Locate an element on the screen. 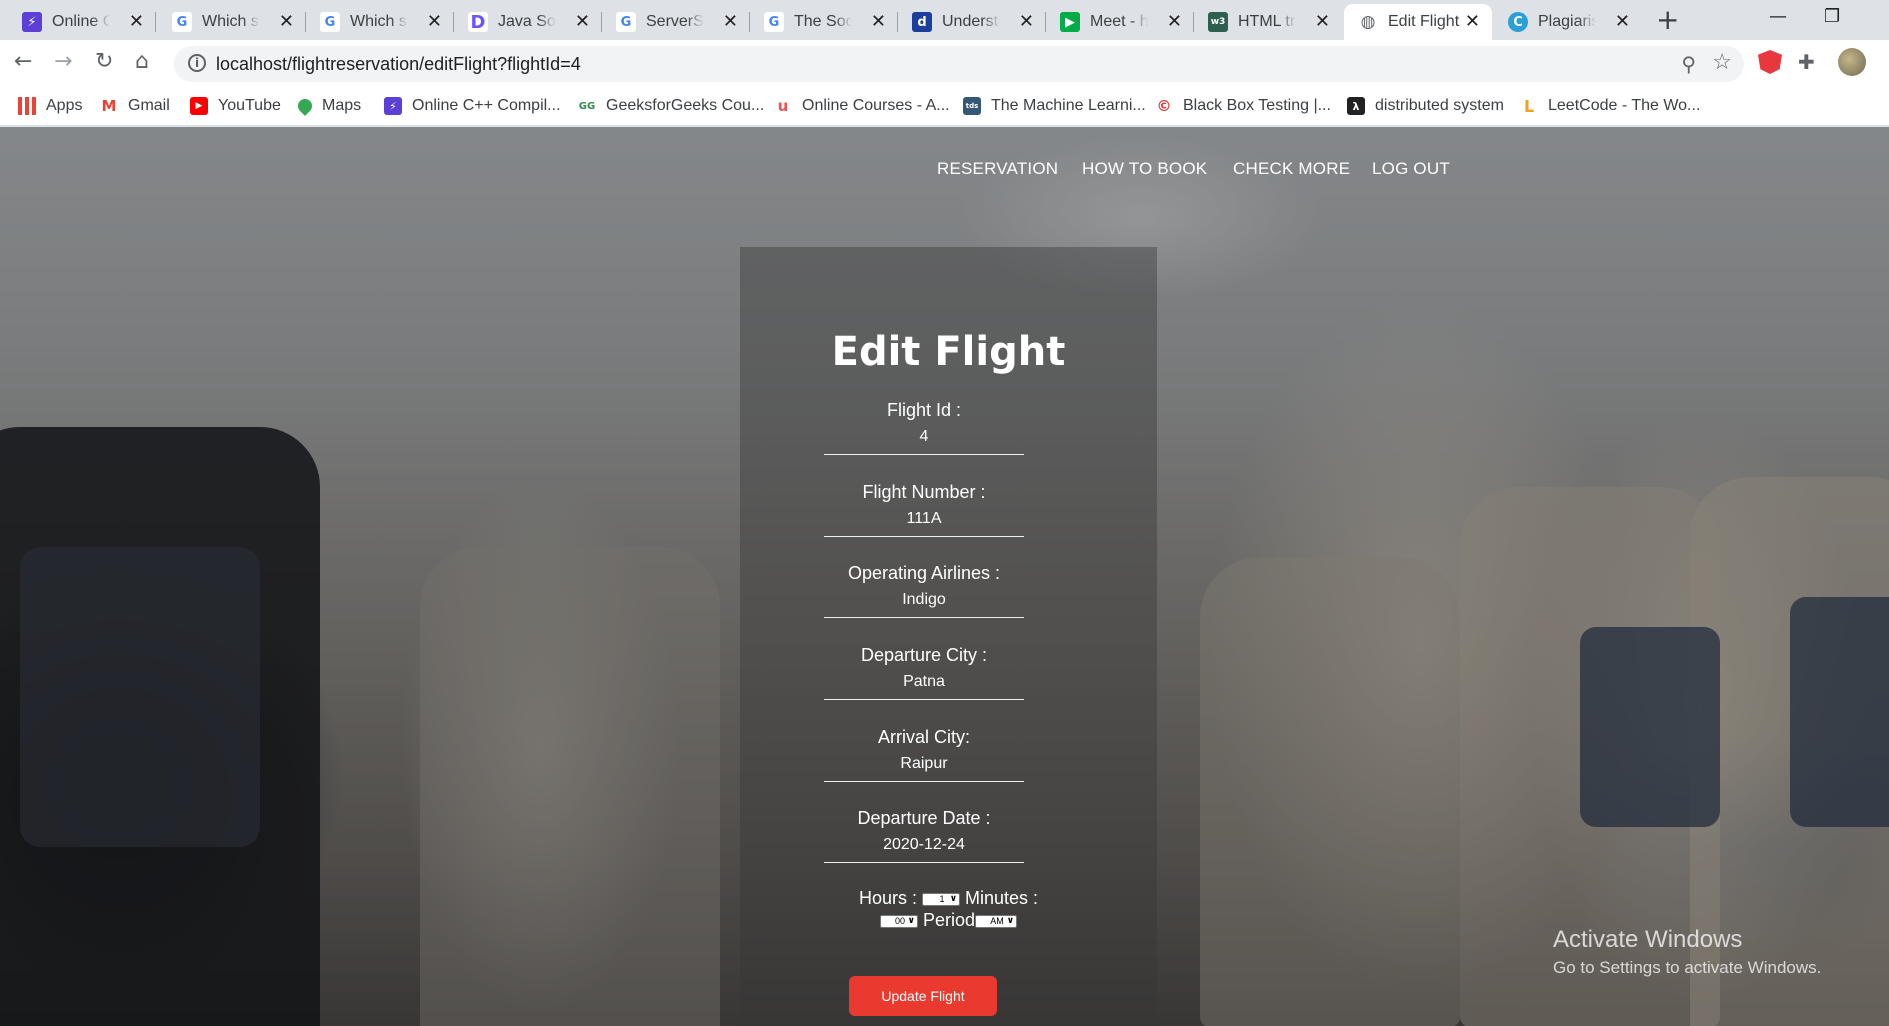 This screenshot has width=1889, height=1026. field-flight-id: Flight Id : 4 is located at coordinates (924, 426).